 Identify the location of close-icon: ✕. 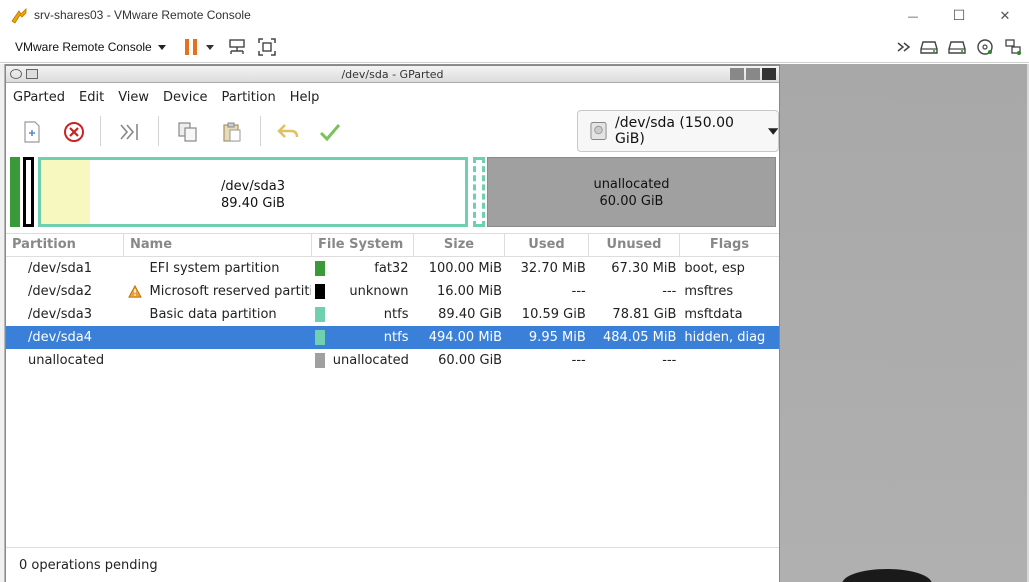
(1005, 16).